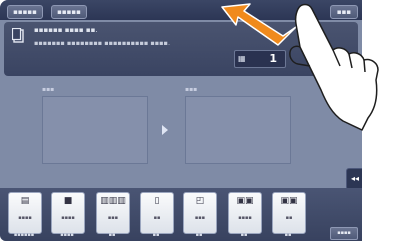 Image resolution: width=394 pixels, height=241 pixels. I want to click on top-bar: ▪▪▪▪▪ ▪▪▪▪▪ ▪▪▪, so click(181, 10).